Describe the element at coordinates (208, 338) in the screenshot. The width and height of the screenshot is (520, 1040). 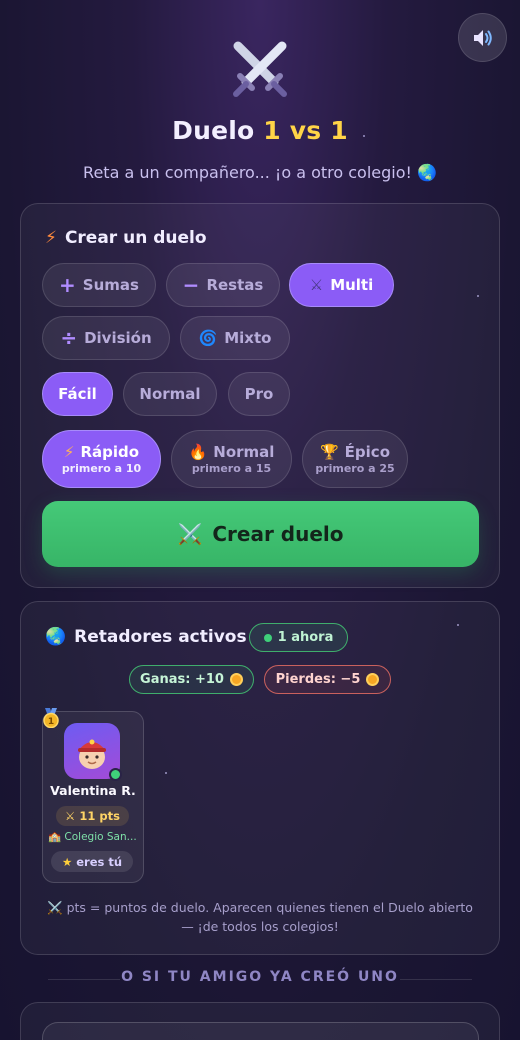
I see `cyclone-icon: 🌀` at that location.